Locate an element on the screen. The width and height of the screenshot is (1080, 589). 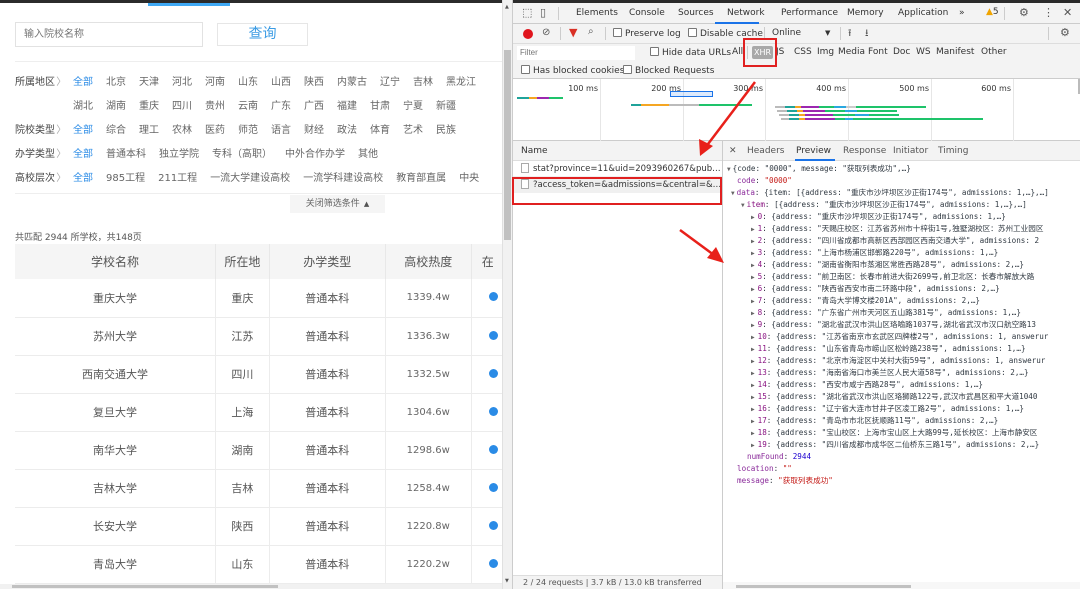
preview-horizontal-scrollbar is located at coordinates (901, 585).